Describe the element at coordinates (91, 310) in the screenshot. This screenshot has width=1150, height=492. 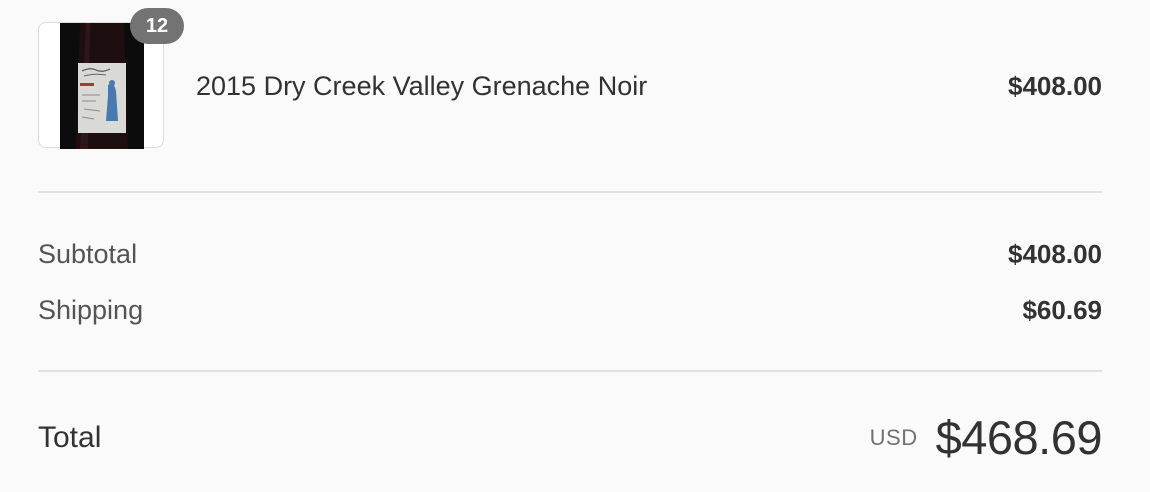
I see `shipping-label: Shipping` at that location.